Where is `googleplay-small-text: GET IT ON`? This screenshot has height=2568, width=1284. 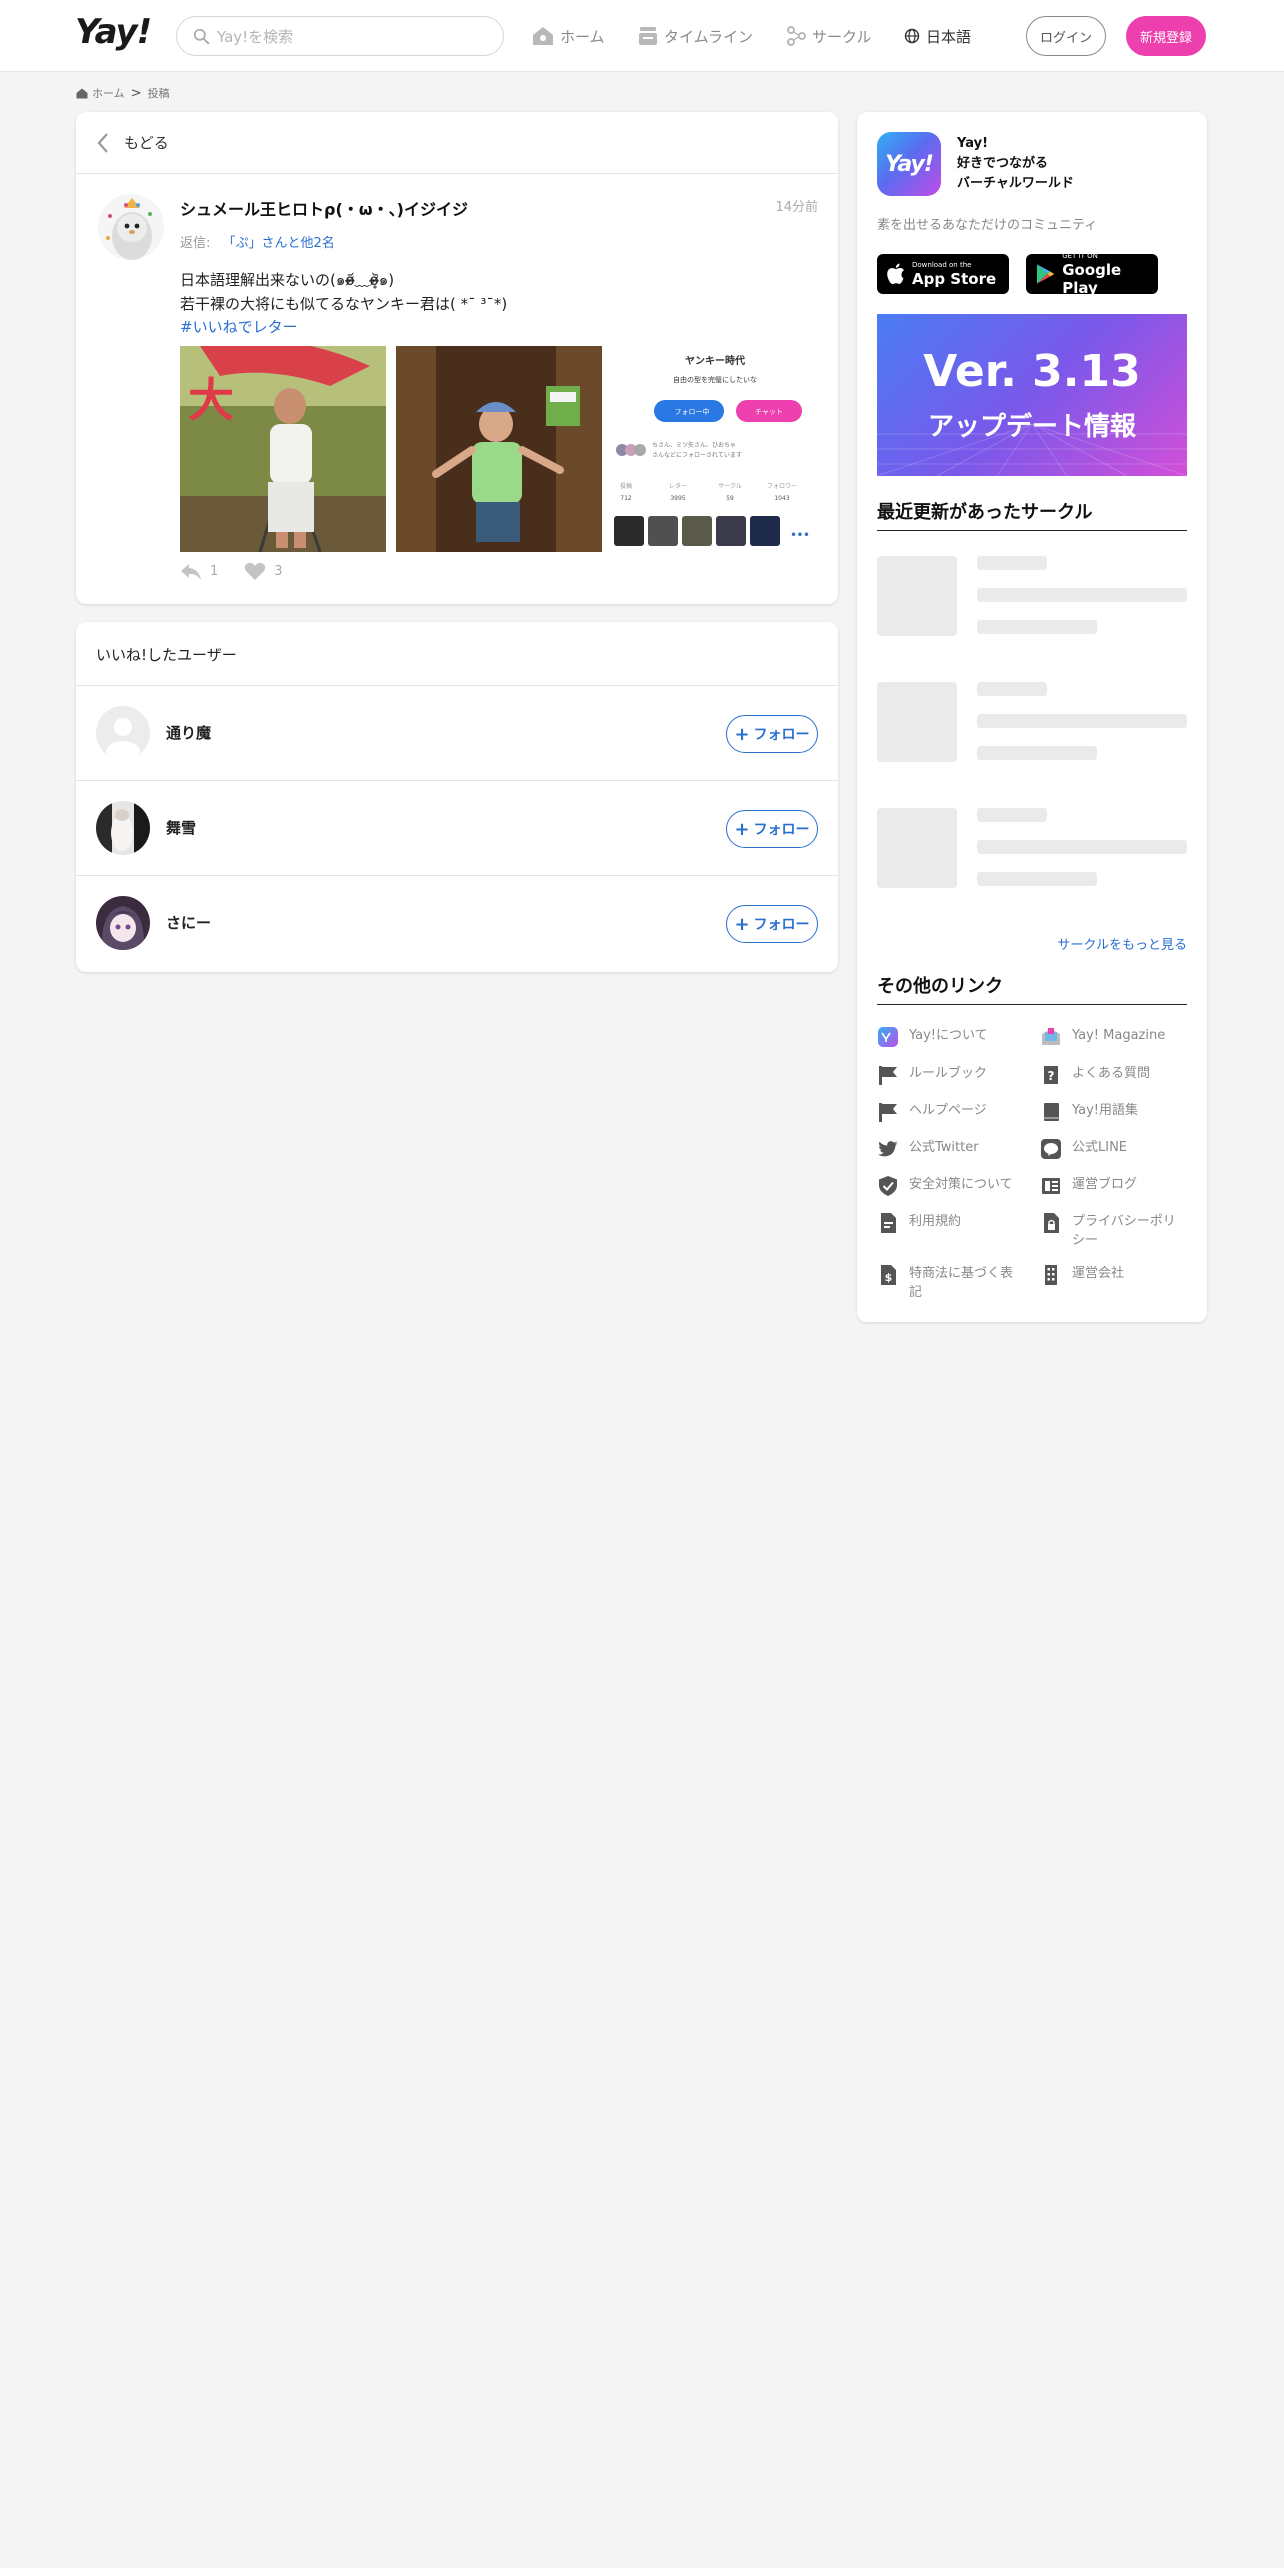 googleplay-small-text: GET IT ON is located at coordinates (1080, 255).